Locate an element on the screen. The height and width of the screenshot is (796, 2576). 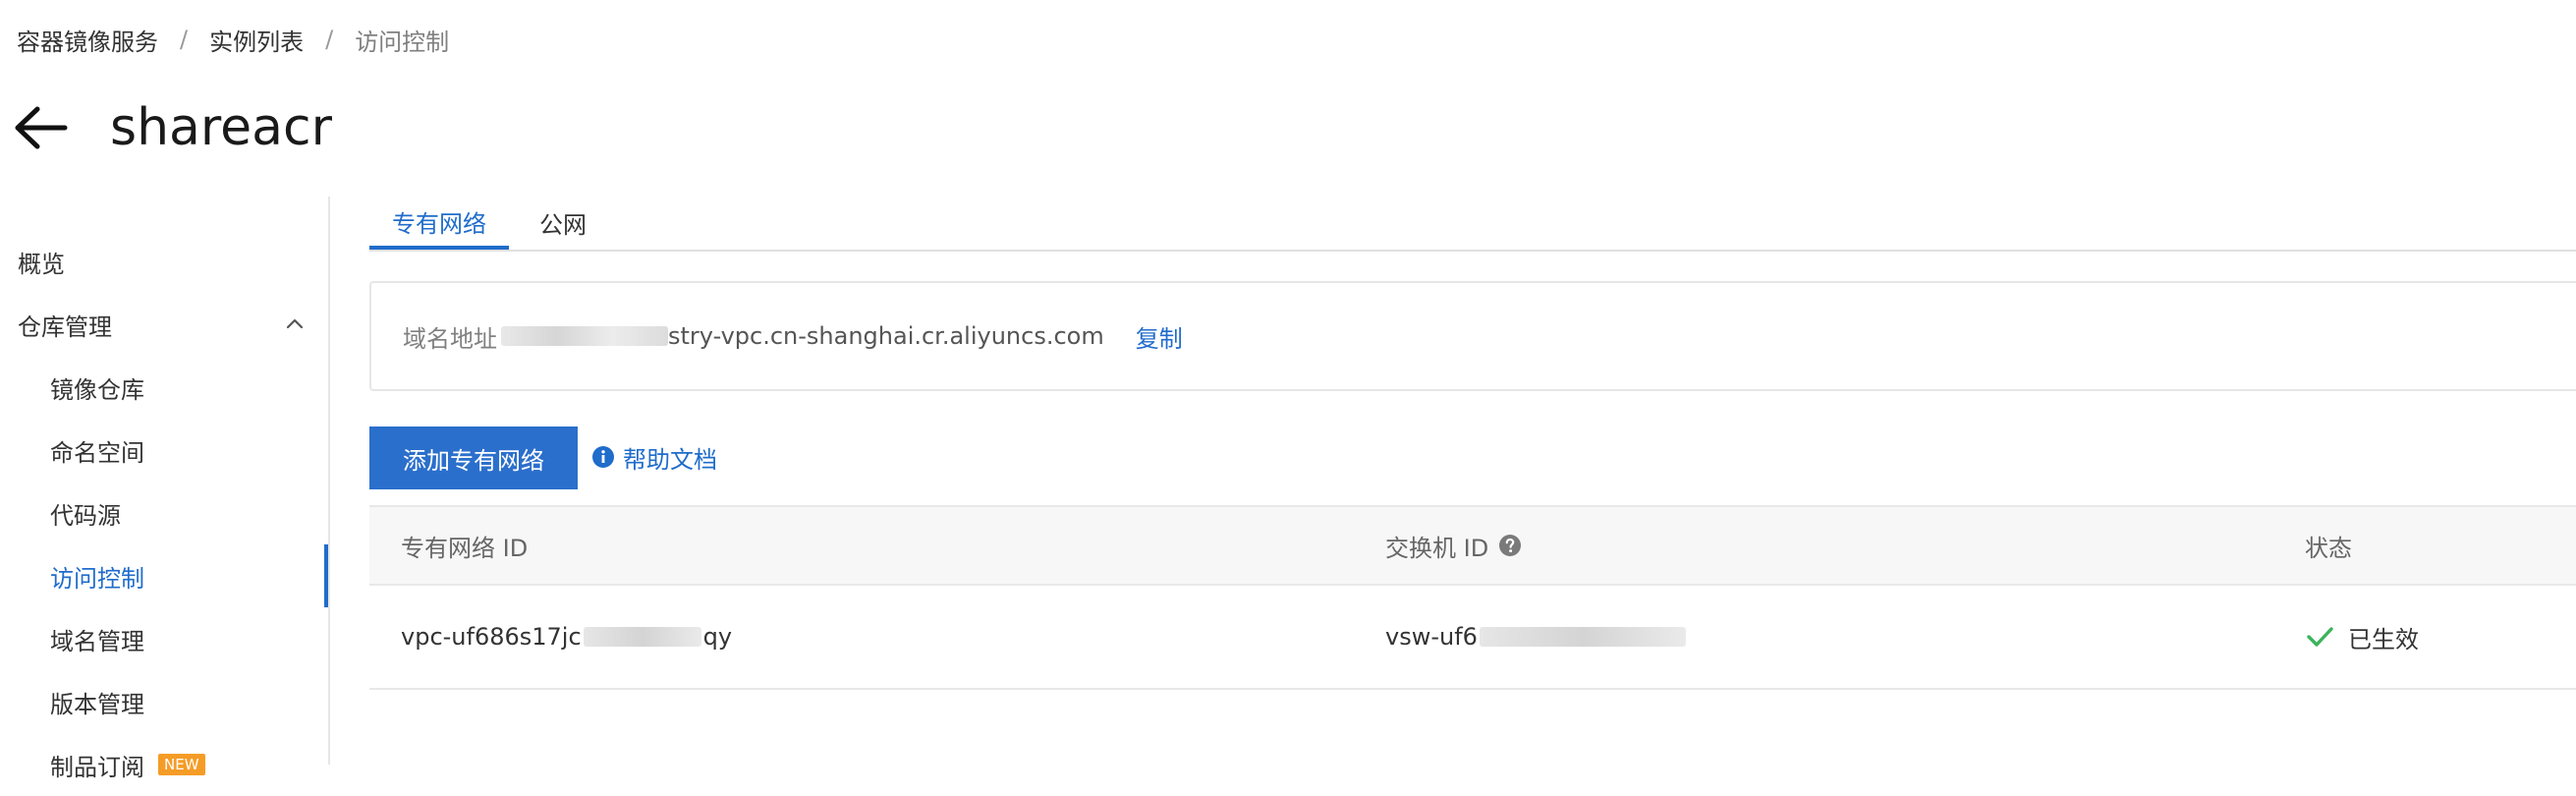
cell-status: 已生效 is located at coordinates (2362, 637).